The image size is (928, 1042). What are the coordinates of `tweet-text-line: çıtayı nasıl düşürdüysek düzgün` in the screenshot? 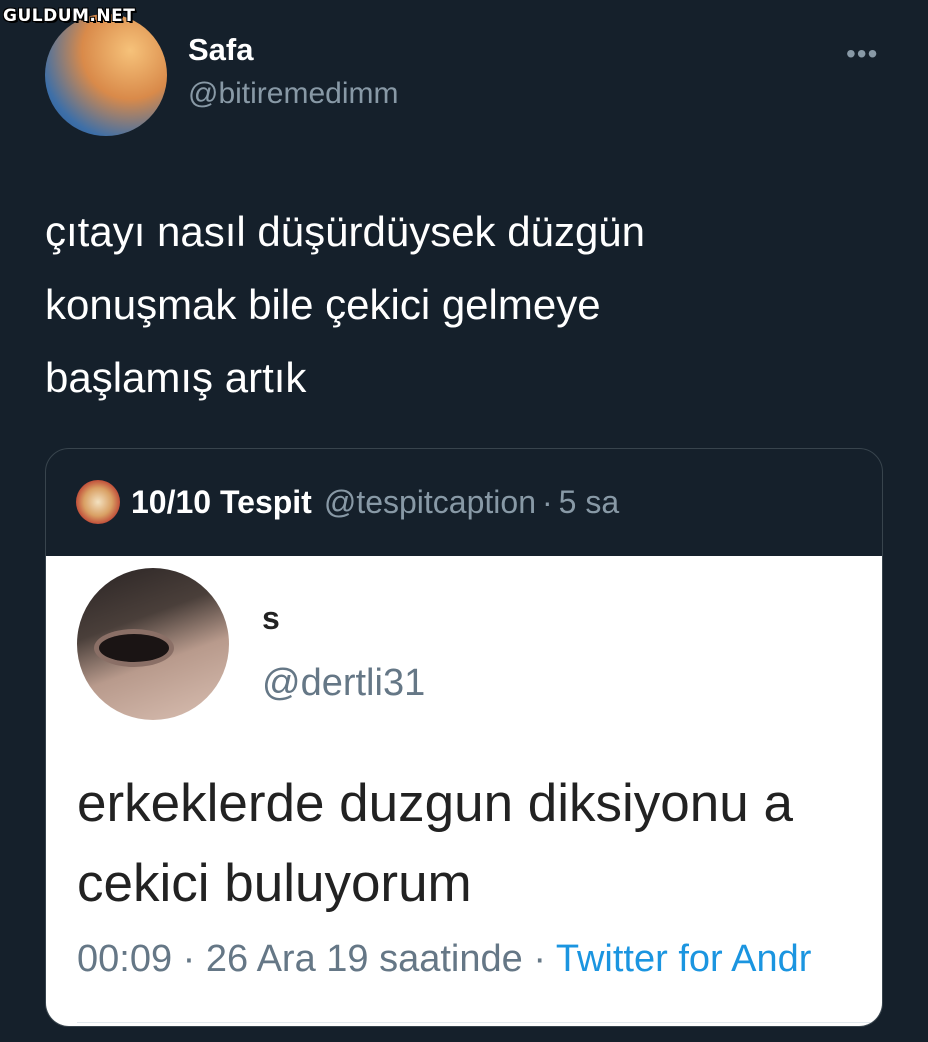 It's located at (345, 231).